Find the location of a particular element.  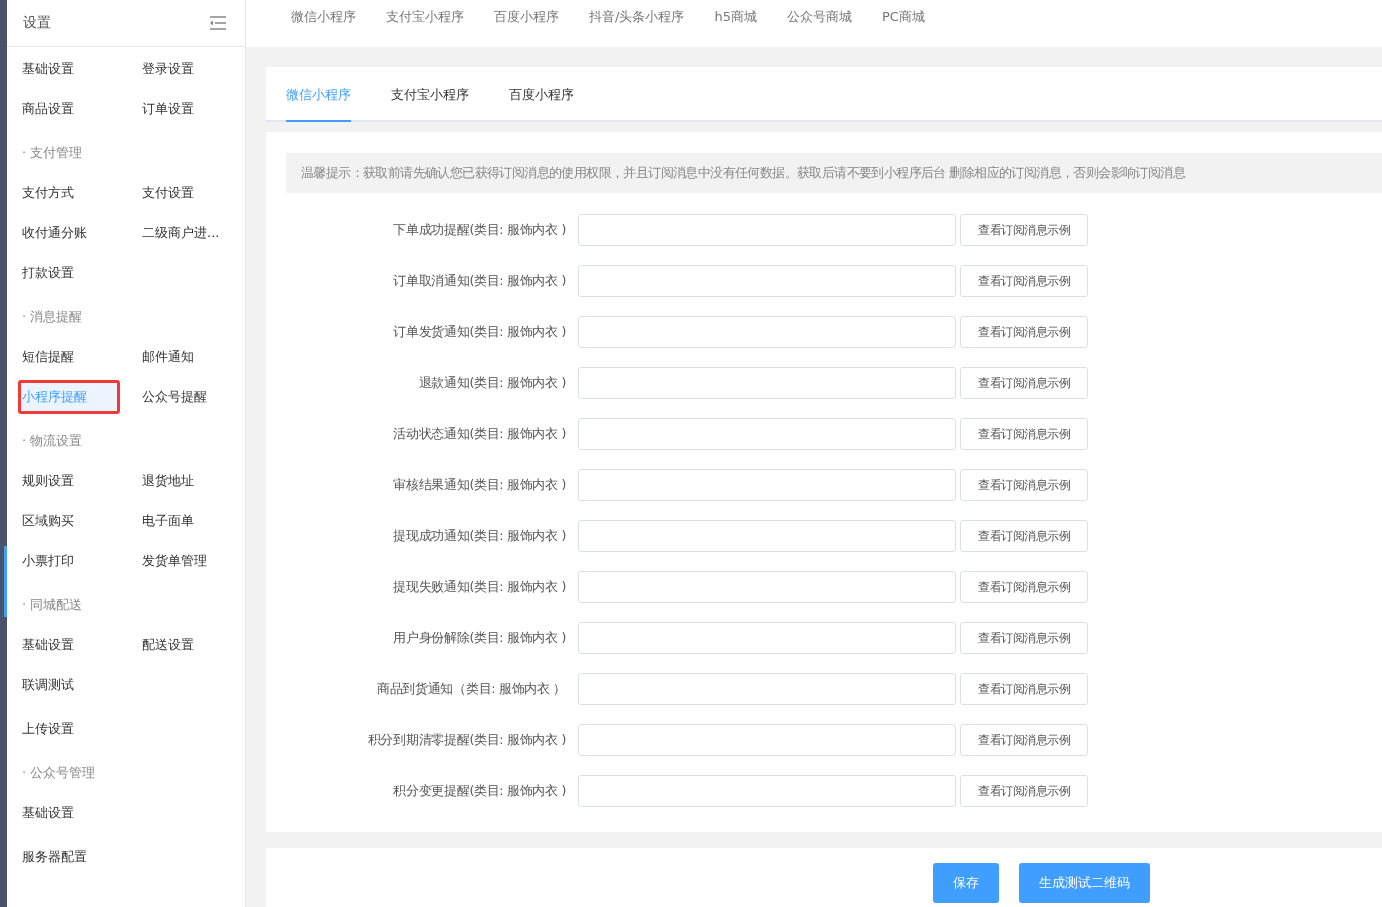

active-indicator is located at coordinates (5, 581).